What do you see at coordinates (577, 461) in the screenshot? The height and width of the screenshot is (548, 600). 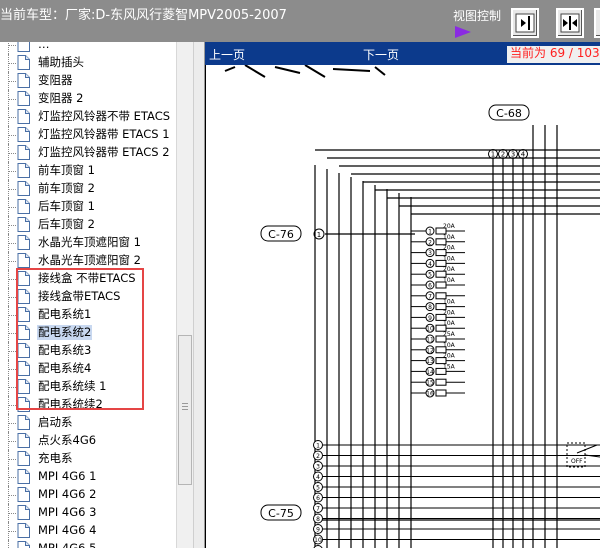 I see `switch-off-label: OFF` at bounding box center [577, 461].